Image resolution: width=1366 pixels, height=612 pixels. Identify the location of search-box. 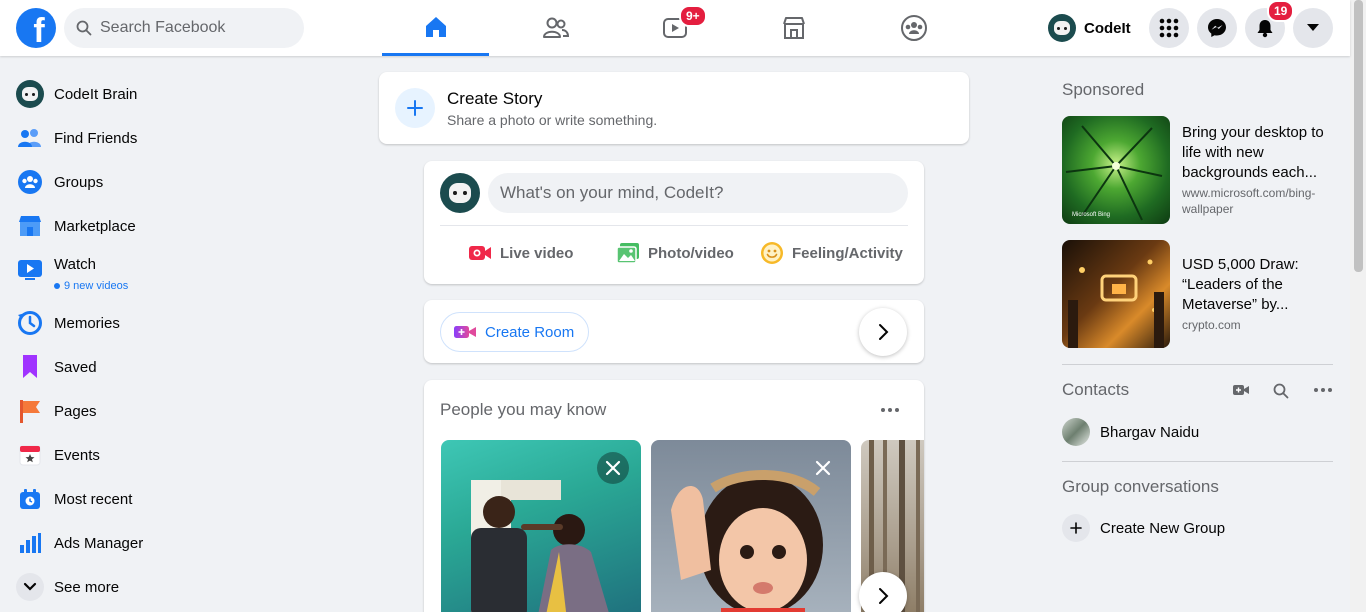
(184, 28).